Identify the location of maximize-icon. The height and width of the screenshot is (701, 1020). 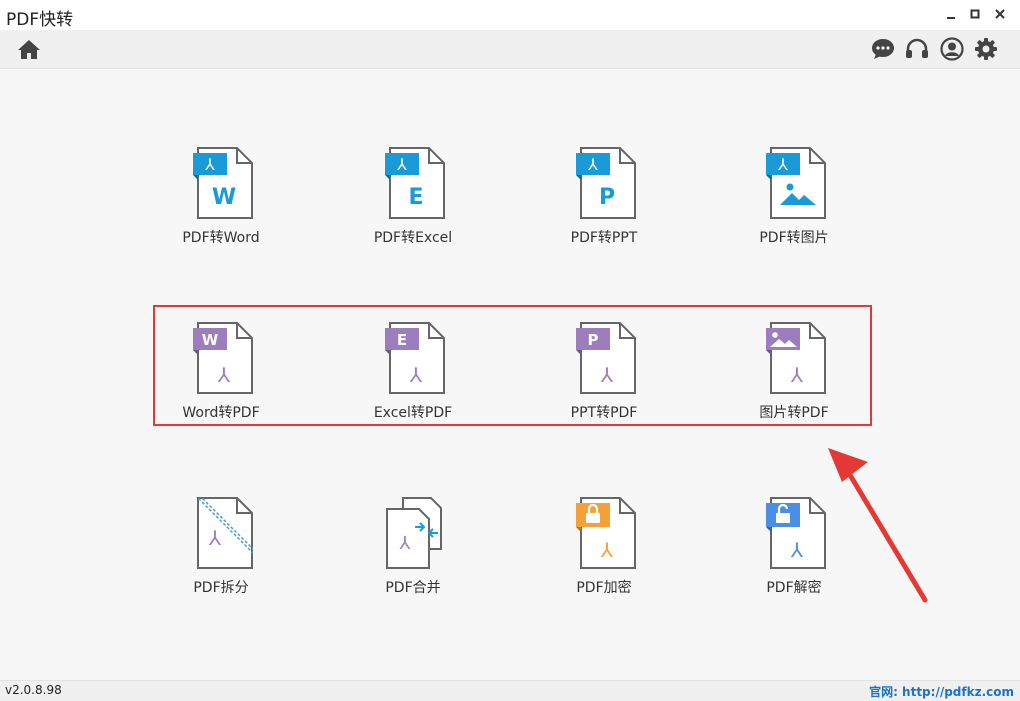
(975, 14).